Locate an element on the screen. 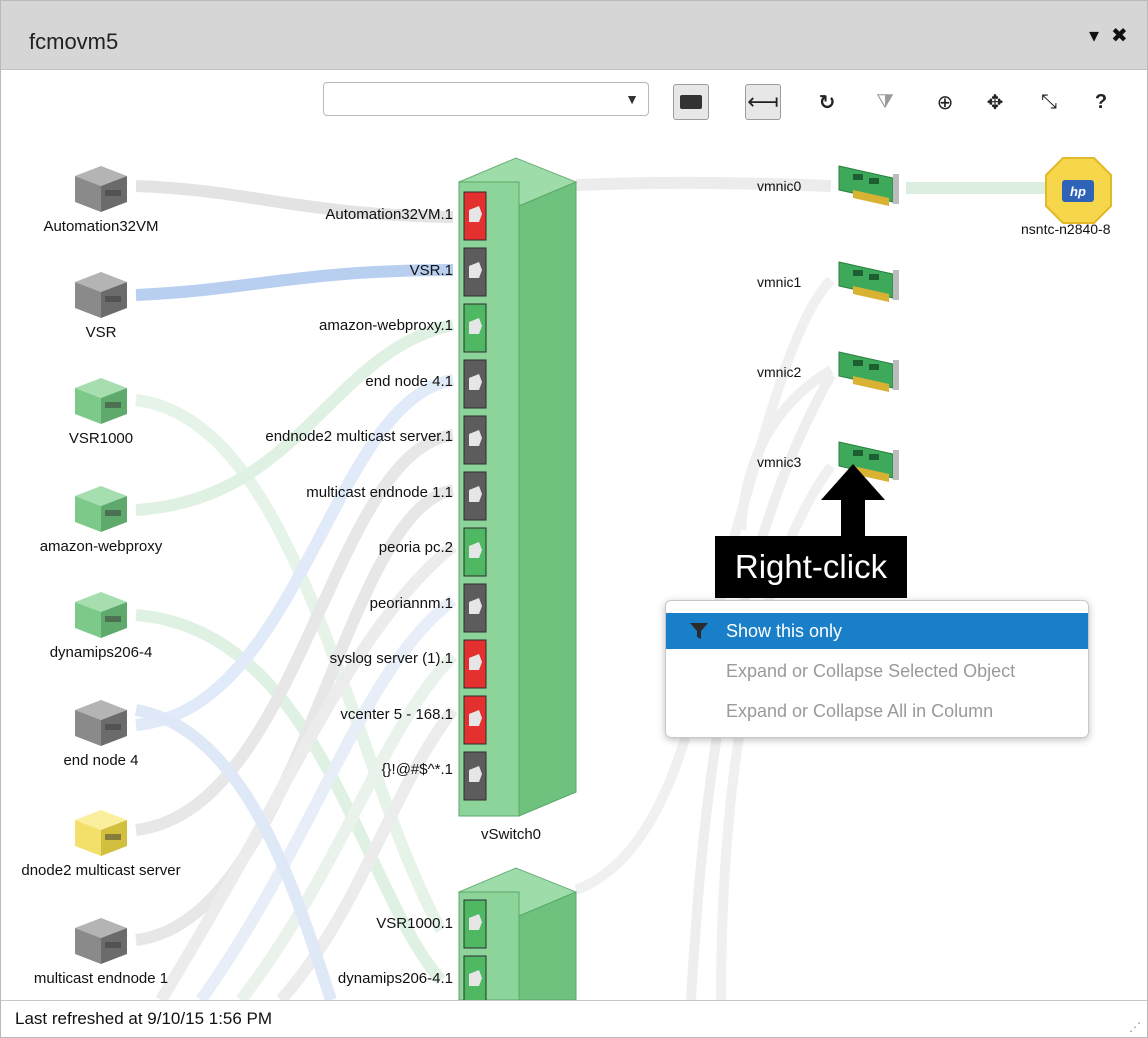  clear-filter-button: ⧩ is located at coordinates (885, 102).